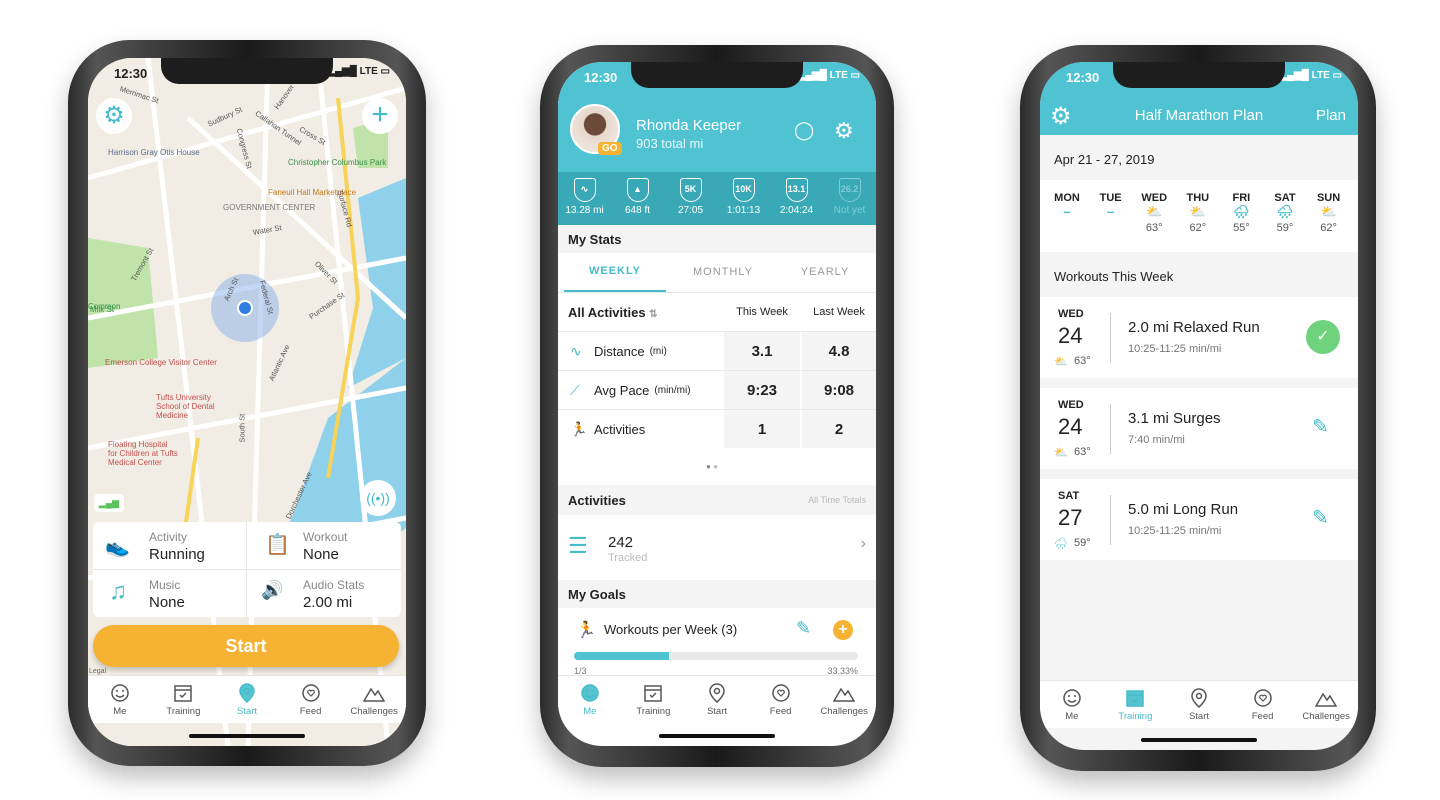 The height and width of the screenshot is (800, 1440). I want to click on edit-goal-button: ✎, so click(803, 628).